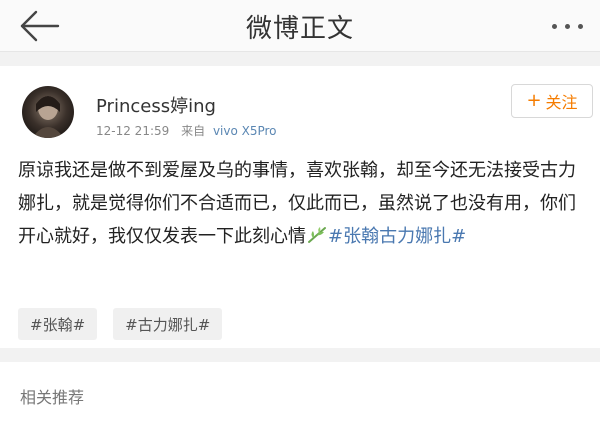 The width and height of the screenshot is (600, 426). I want to click on top-nav-bar: 微博正文, so click(300, 26).